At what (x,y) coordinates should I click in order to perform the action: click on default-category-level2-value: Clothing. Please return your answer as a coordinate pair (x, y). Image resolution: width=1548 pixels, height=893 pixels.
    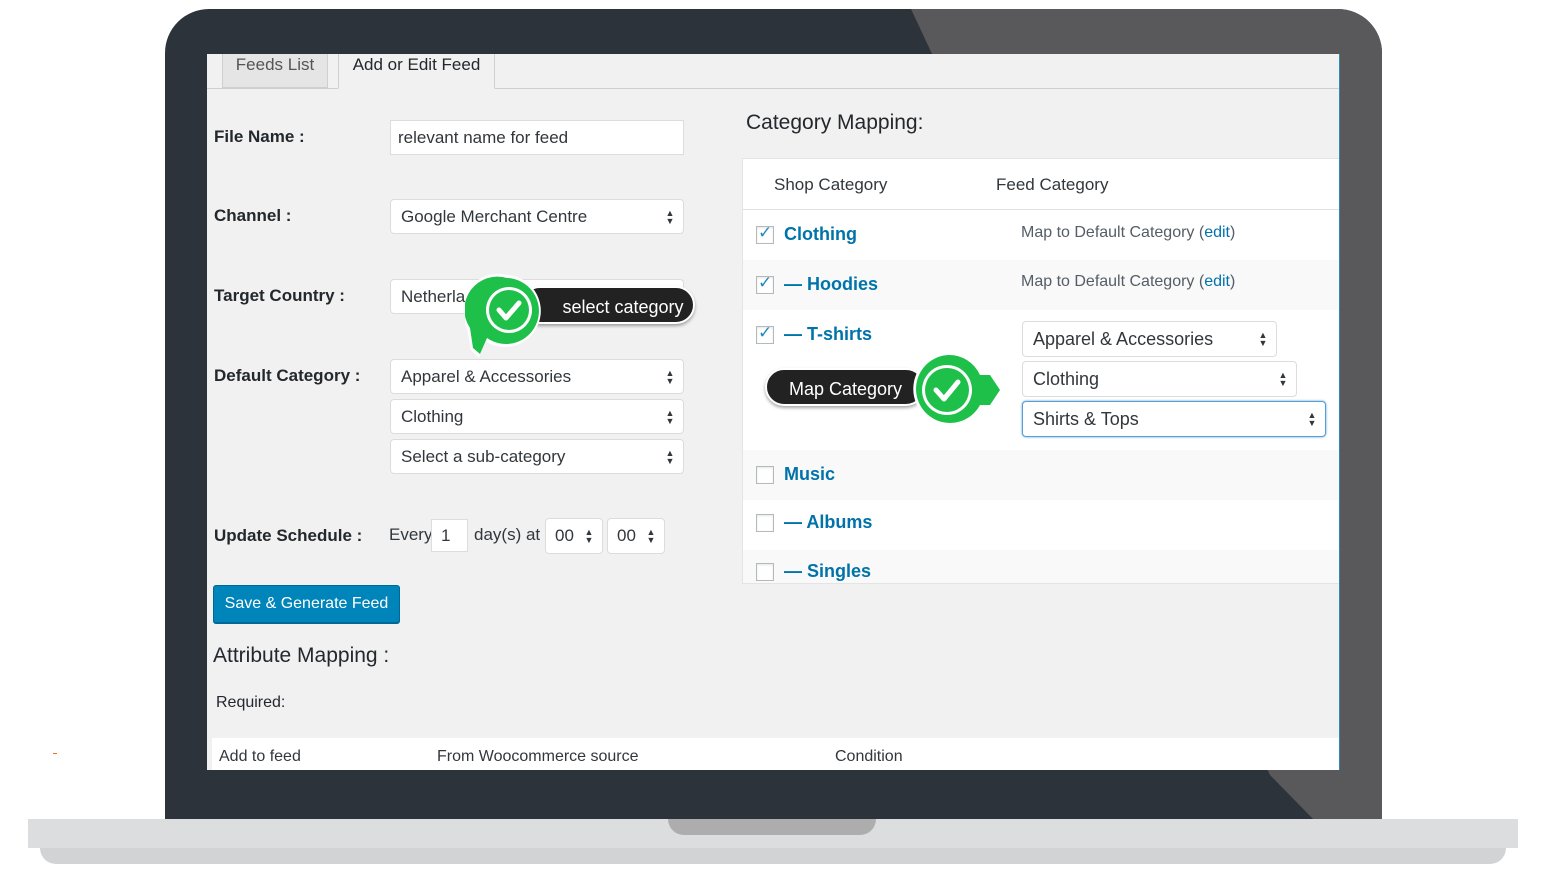
    Looking at the image, I should click on (432, 416).